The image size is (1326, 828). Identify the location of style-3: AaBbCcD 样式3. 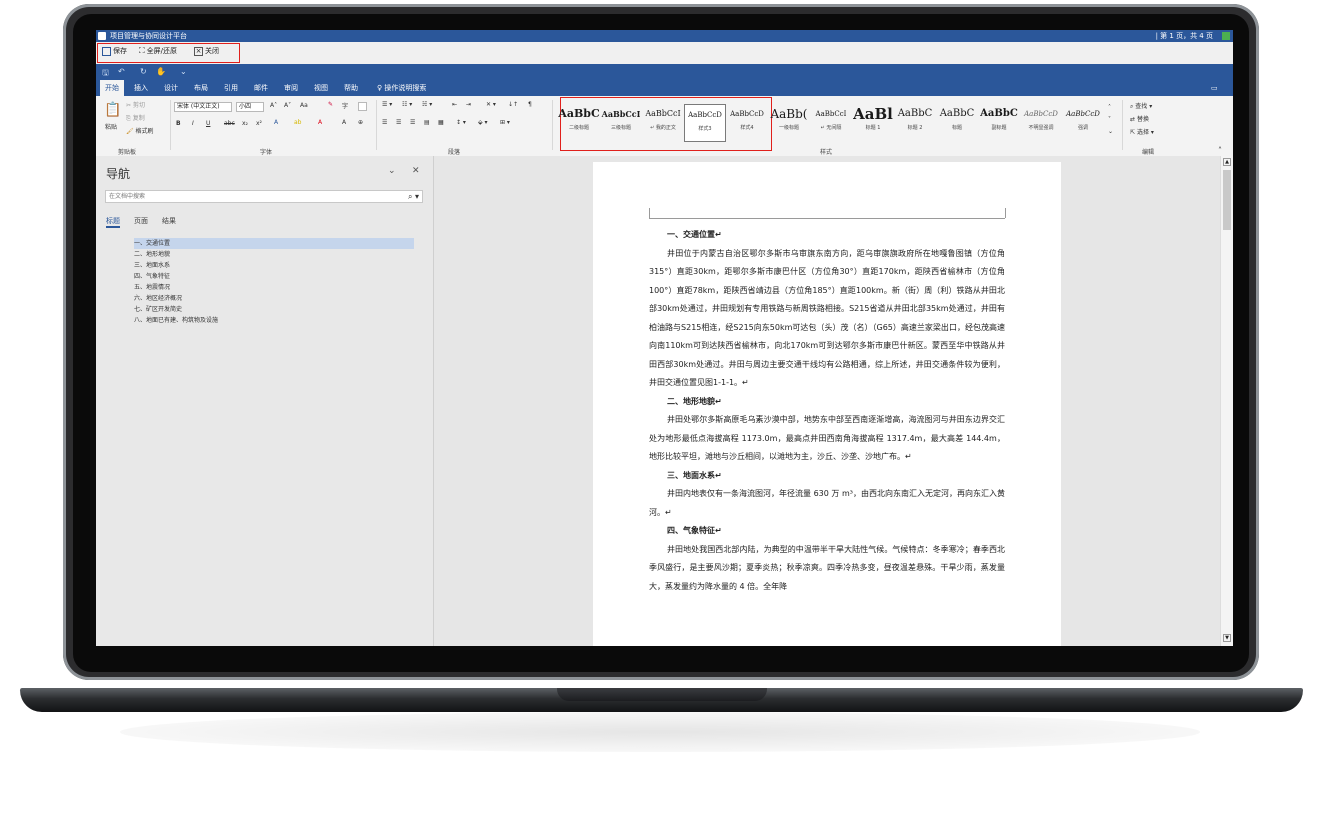
(705, 123).